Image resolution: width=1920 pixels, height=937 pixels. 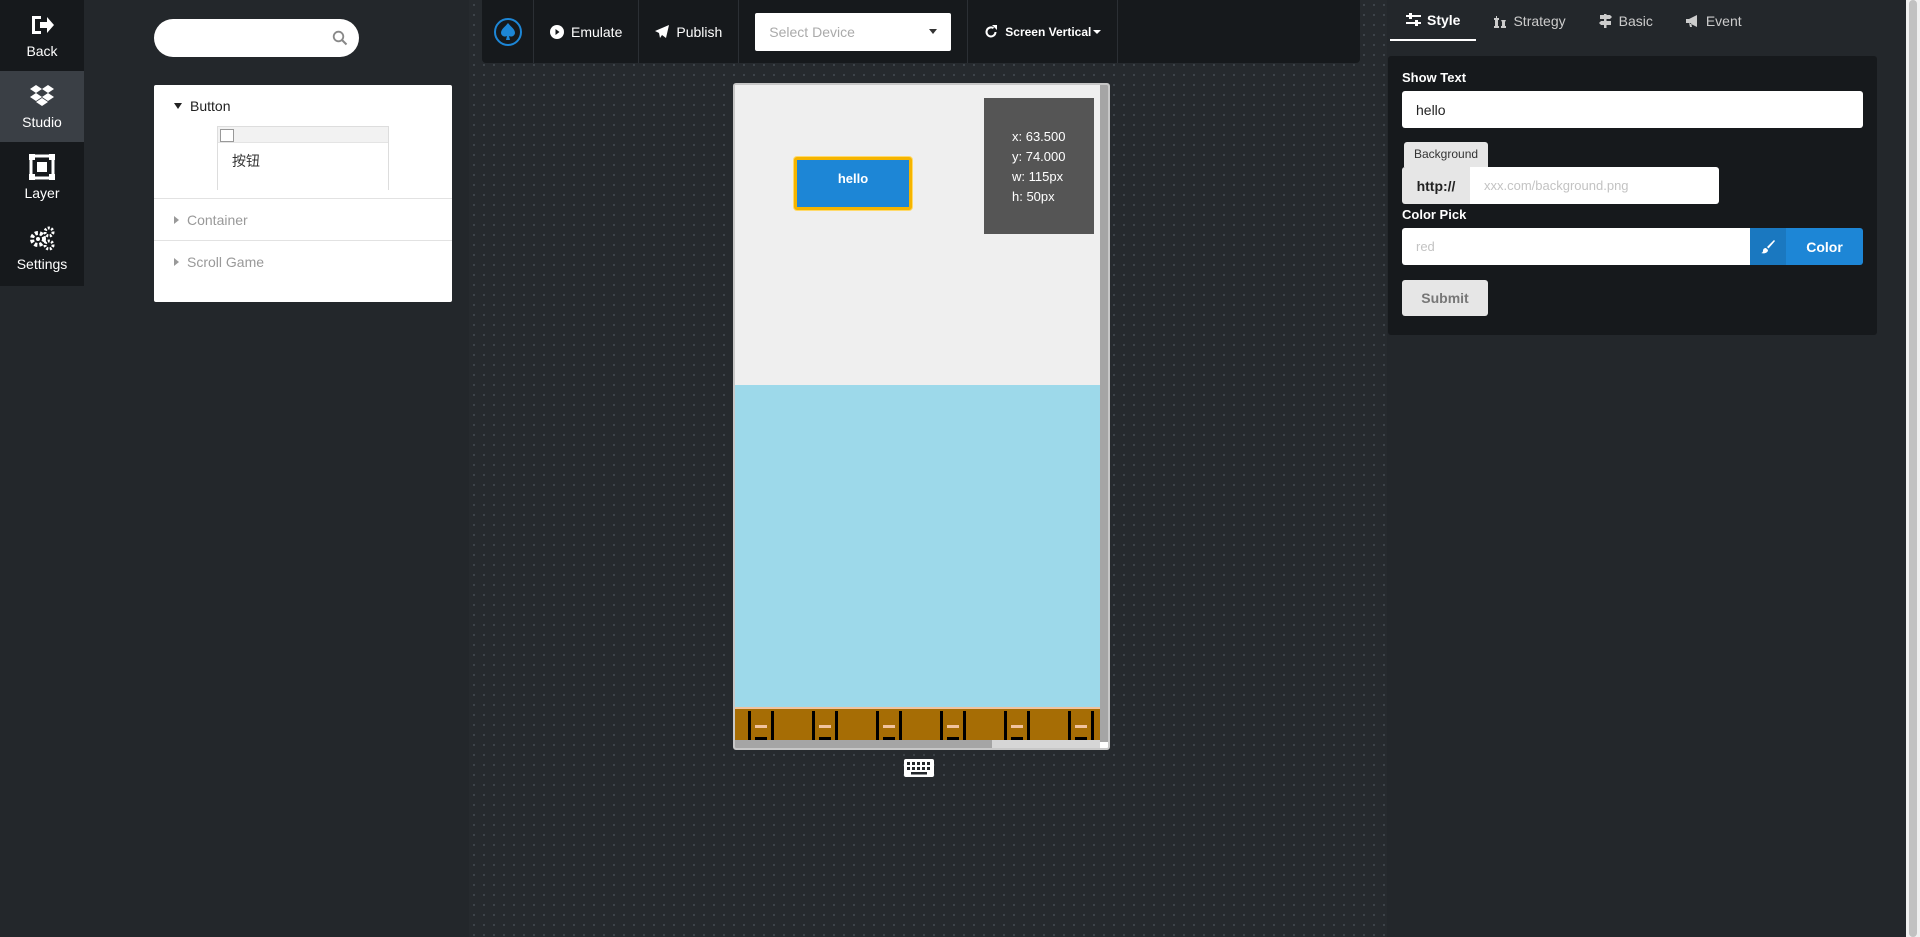 What do you see at coordinates (42, 95) in the screenshot?
I see `dropbox-icon` at bounding box center [42, 95].